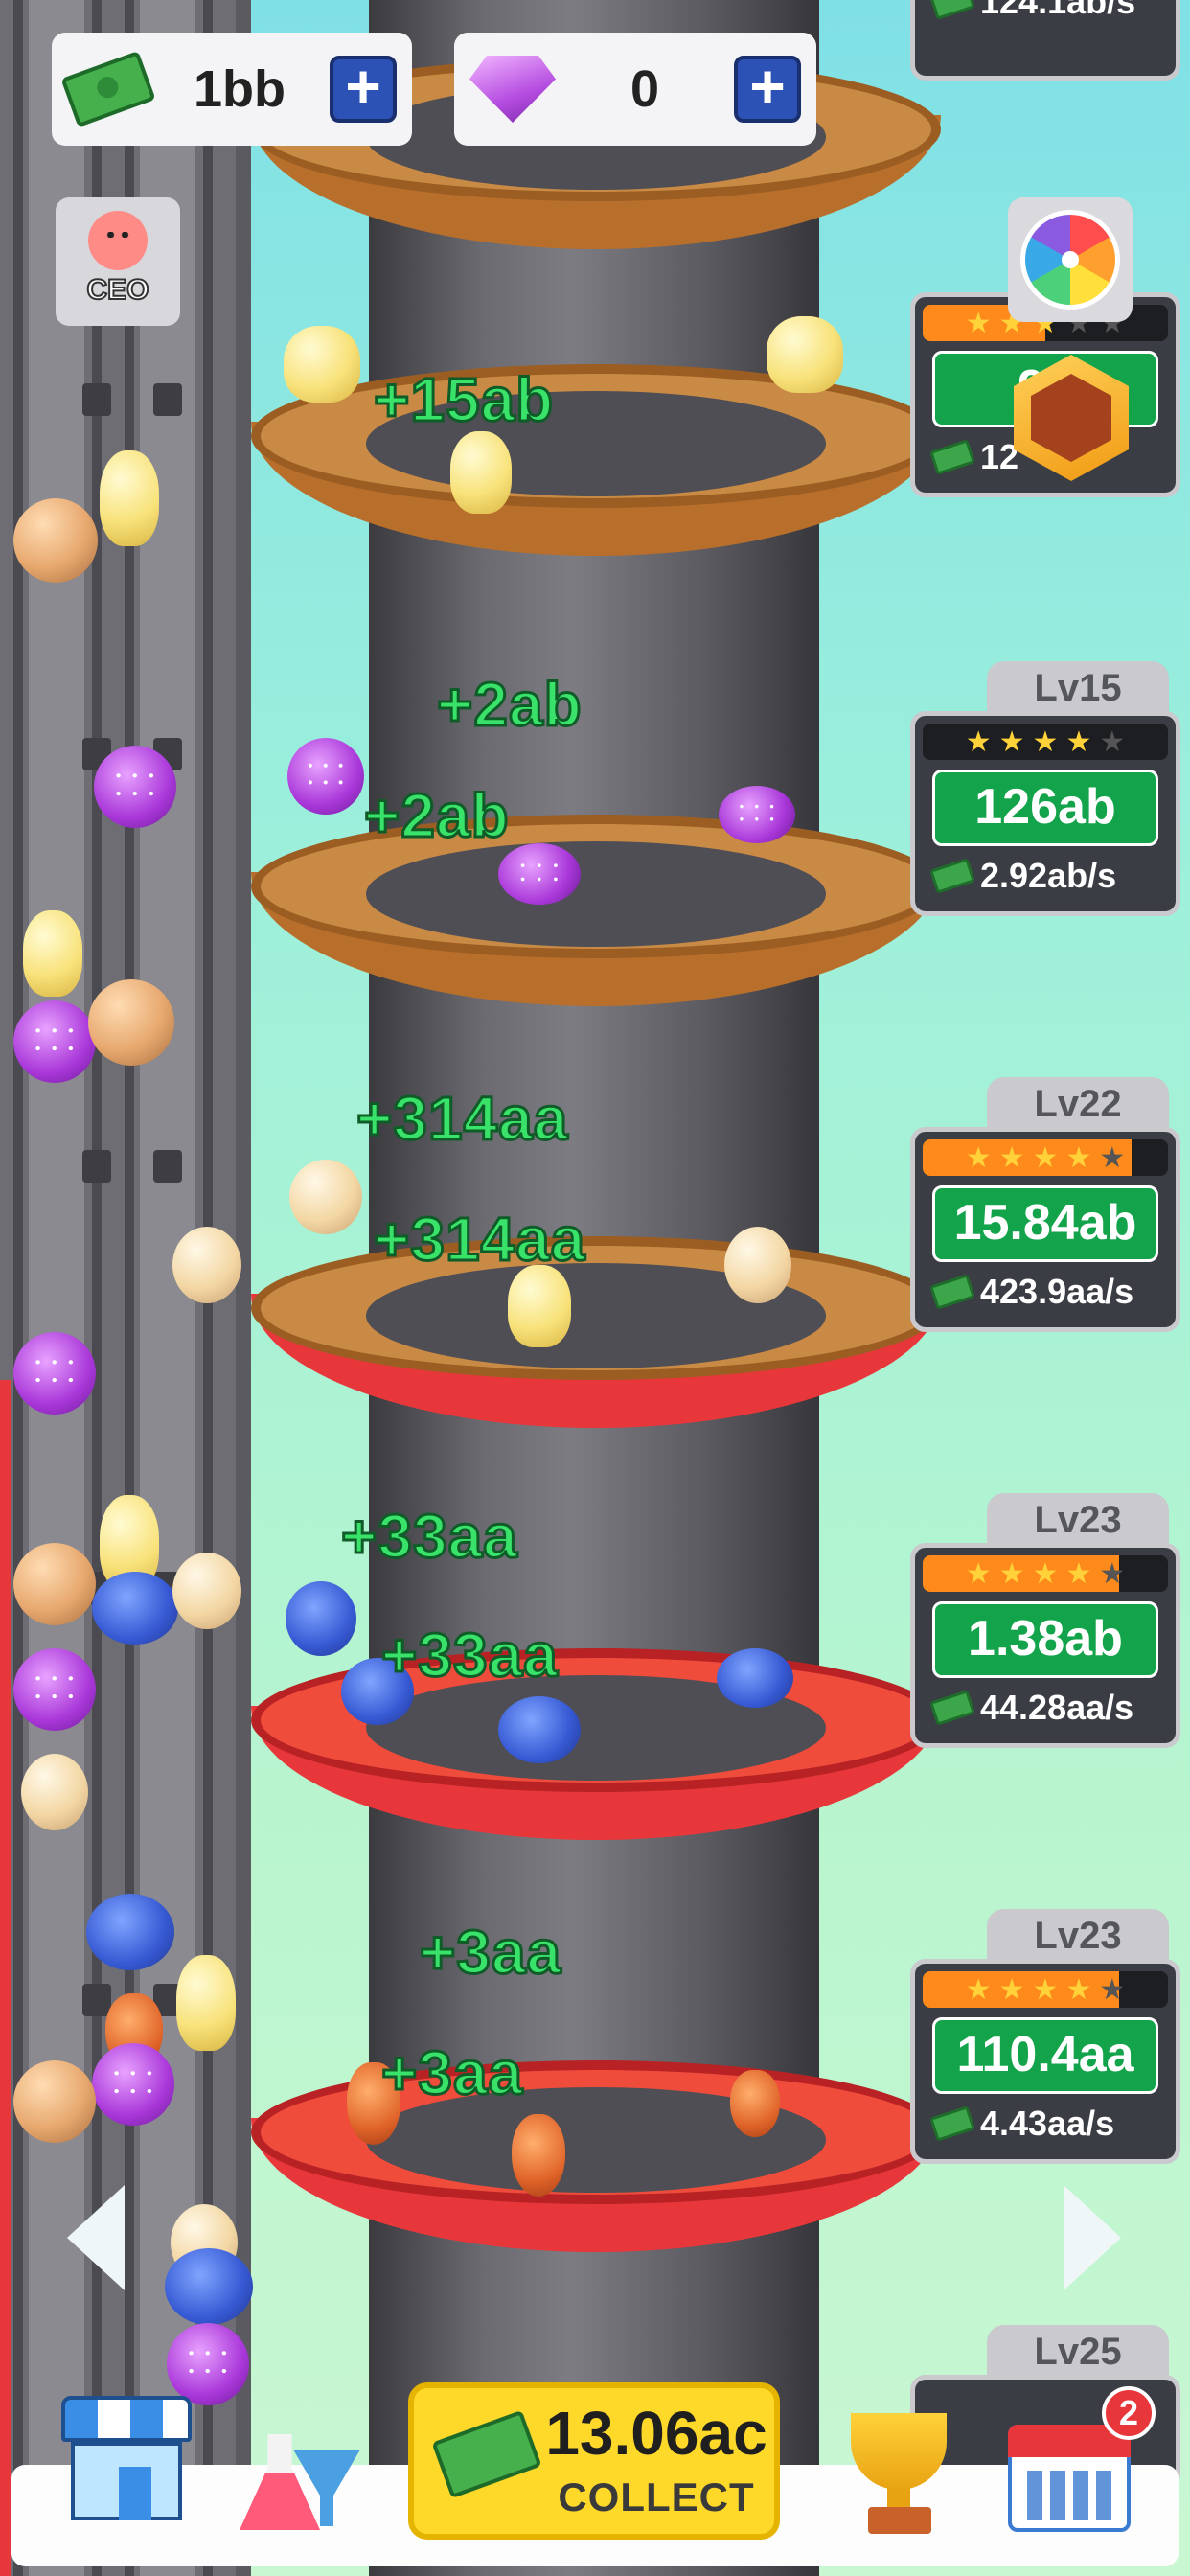 The width and height of the screenshot is (1190, 2576). I want to click on spin-wheel-button, so click(1070, 259).